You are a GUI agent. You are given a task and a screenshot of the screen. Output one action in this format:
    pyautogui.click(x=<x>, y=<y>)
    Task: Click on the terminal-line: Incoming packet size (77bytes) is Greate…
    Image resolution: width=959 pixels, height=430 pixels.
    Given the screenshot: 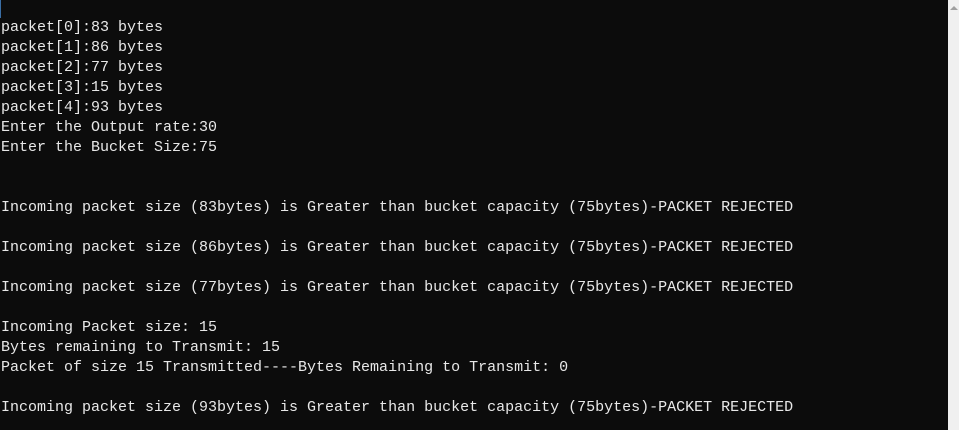 What is the action you would take?
    pyautogui.click(x=397, y=287)
    